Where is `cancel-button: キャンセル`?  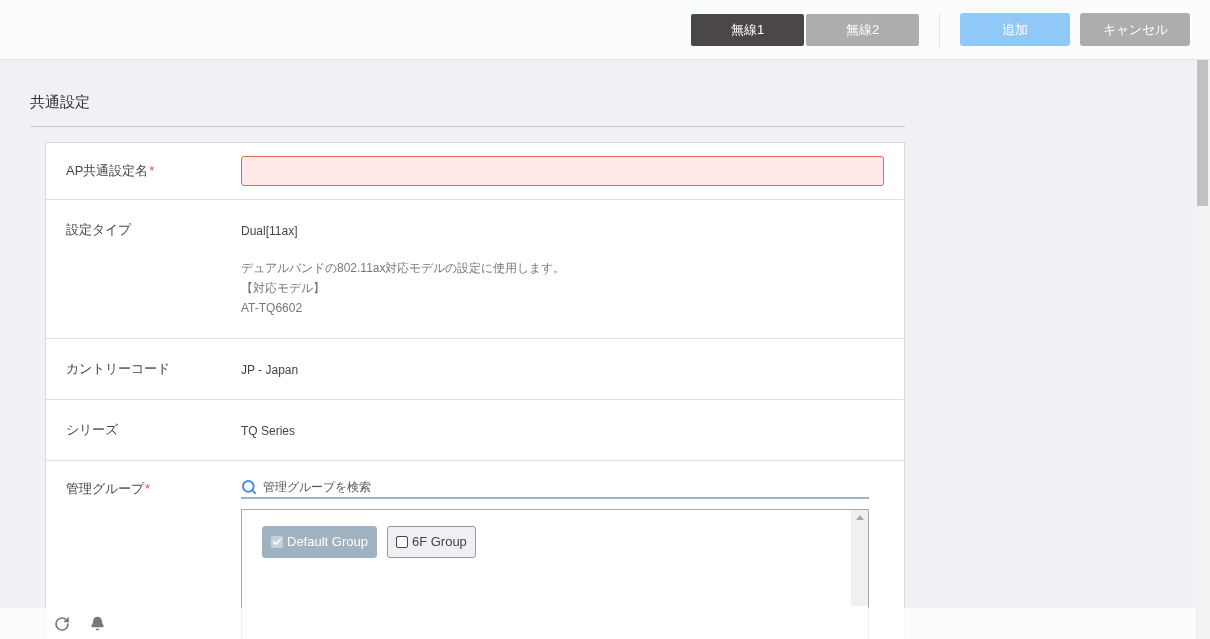
cancel-button: キャンセル is located at coordinates (1135, 29).